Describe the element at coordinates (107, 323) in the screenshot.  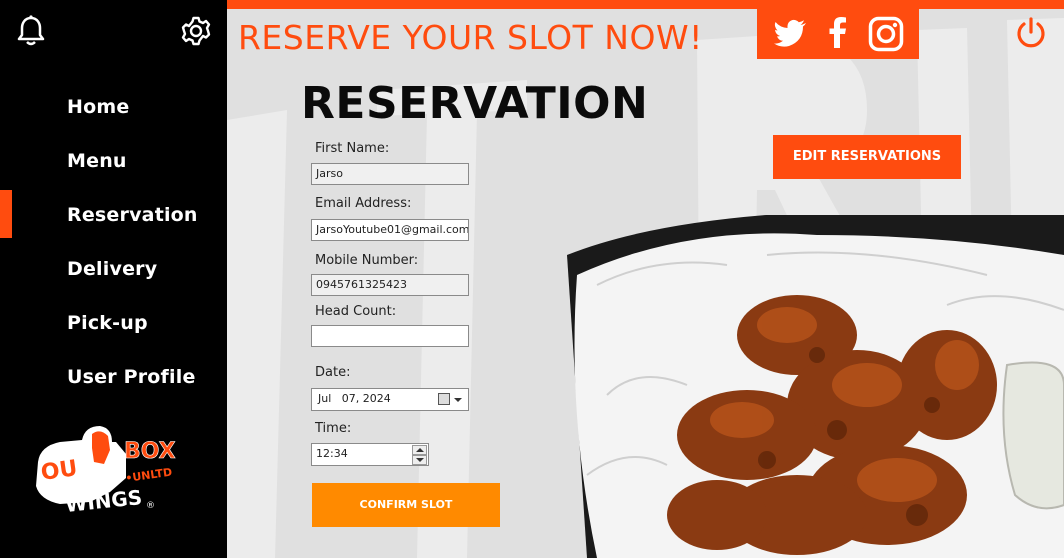
I see `nav-item-pickup: Pick-up` at that location.